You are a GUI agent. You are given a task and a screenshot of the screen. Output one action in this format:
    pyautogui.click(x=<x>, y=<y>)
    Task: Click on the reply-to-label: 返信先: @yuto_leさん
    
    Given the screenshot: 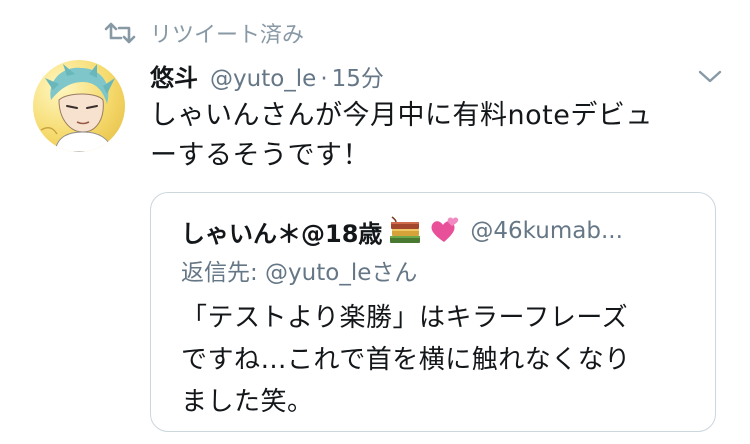 What is the action you would take?
    pyautogui.click(x=299, y=273)
    